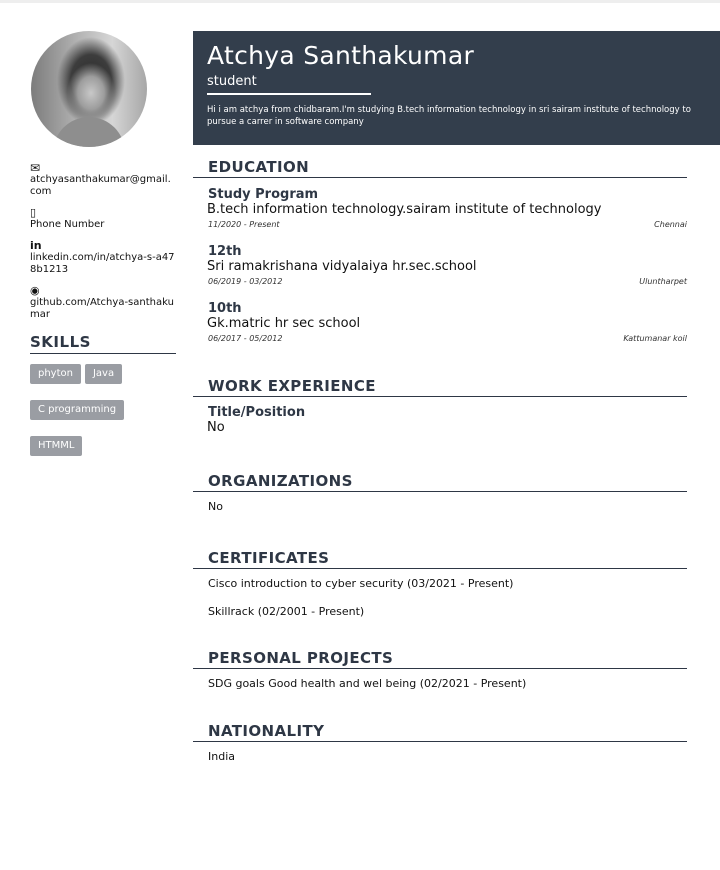 The height and width of the screenshot is (870, 720). What do you see at coordinates (670, 224) in the screenshot?
I see `education-location: Chennai` at bounding box center [670, 224].